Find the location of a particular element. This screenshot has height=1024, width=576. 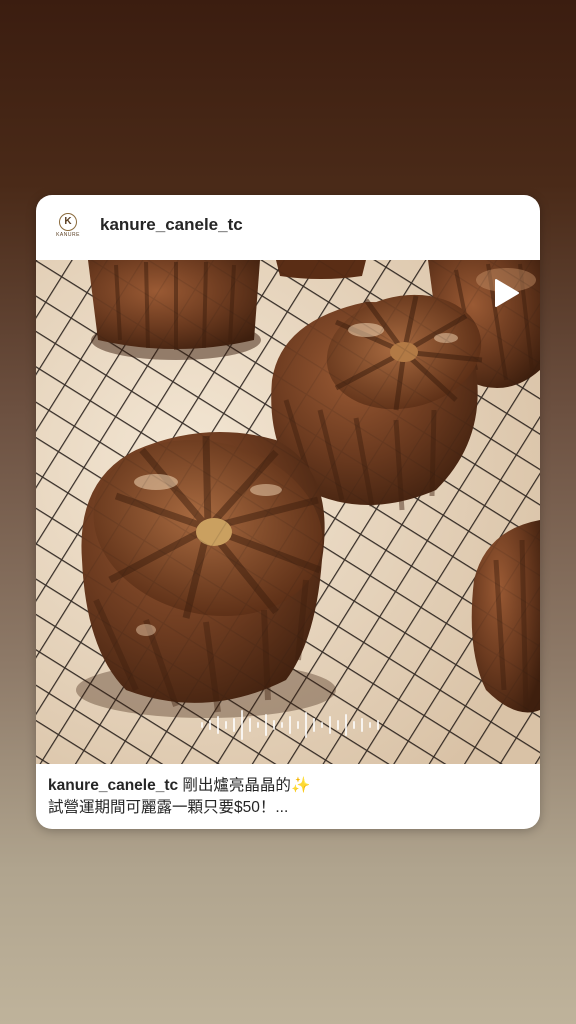

post-username: kanure_canele_tc is located at coordinates (171, 225).